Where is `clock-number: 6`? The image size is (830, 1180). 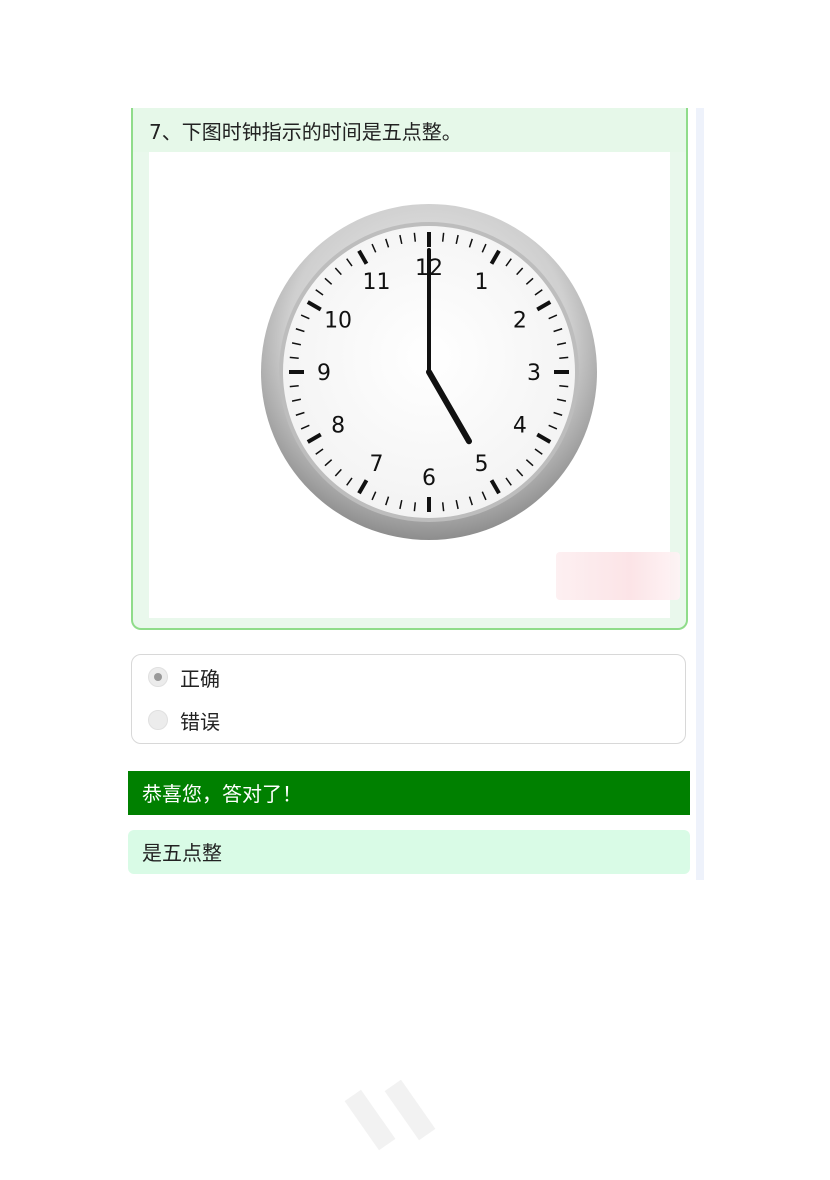 clock-number: 6 is located at coordinates (429, 478).